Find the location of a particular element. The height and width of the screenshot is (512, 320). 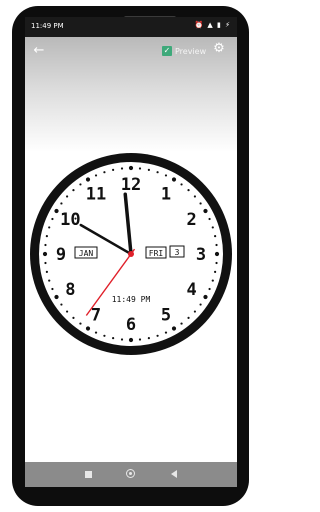

circle-home-icon is located at coordinates (130, 473).